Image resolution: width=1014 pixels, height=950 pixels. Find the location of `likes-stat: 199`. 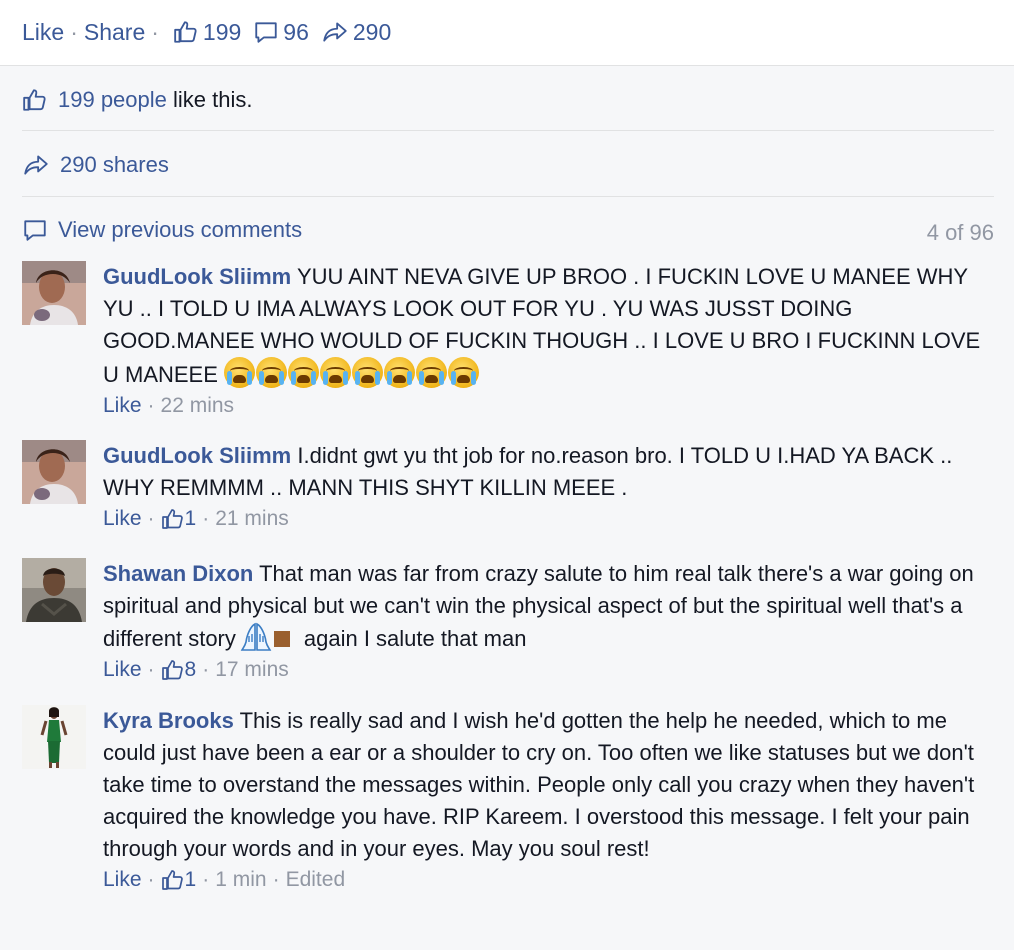

likes-stat: 199 is located at coordinates (207, 32).